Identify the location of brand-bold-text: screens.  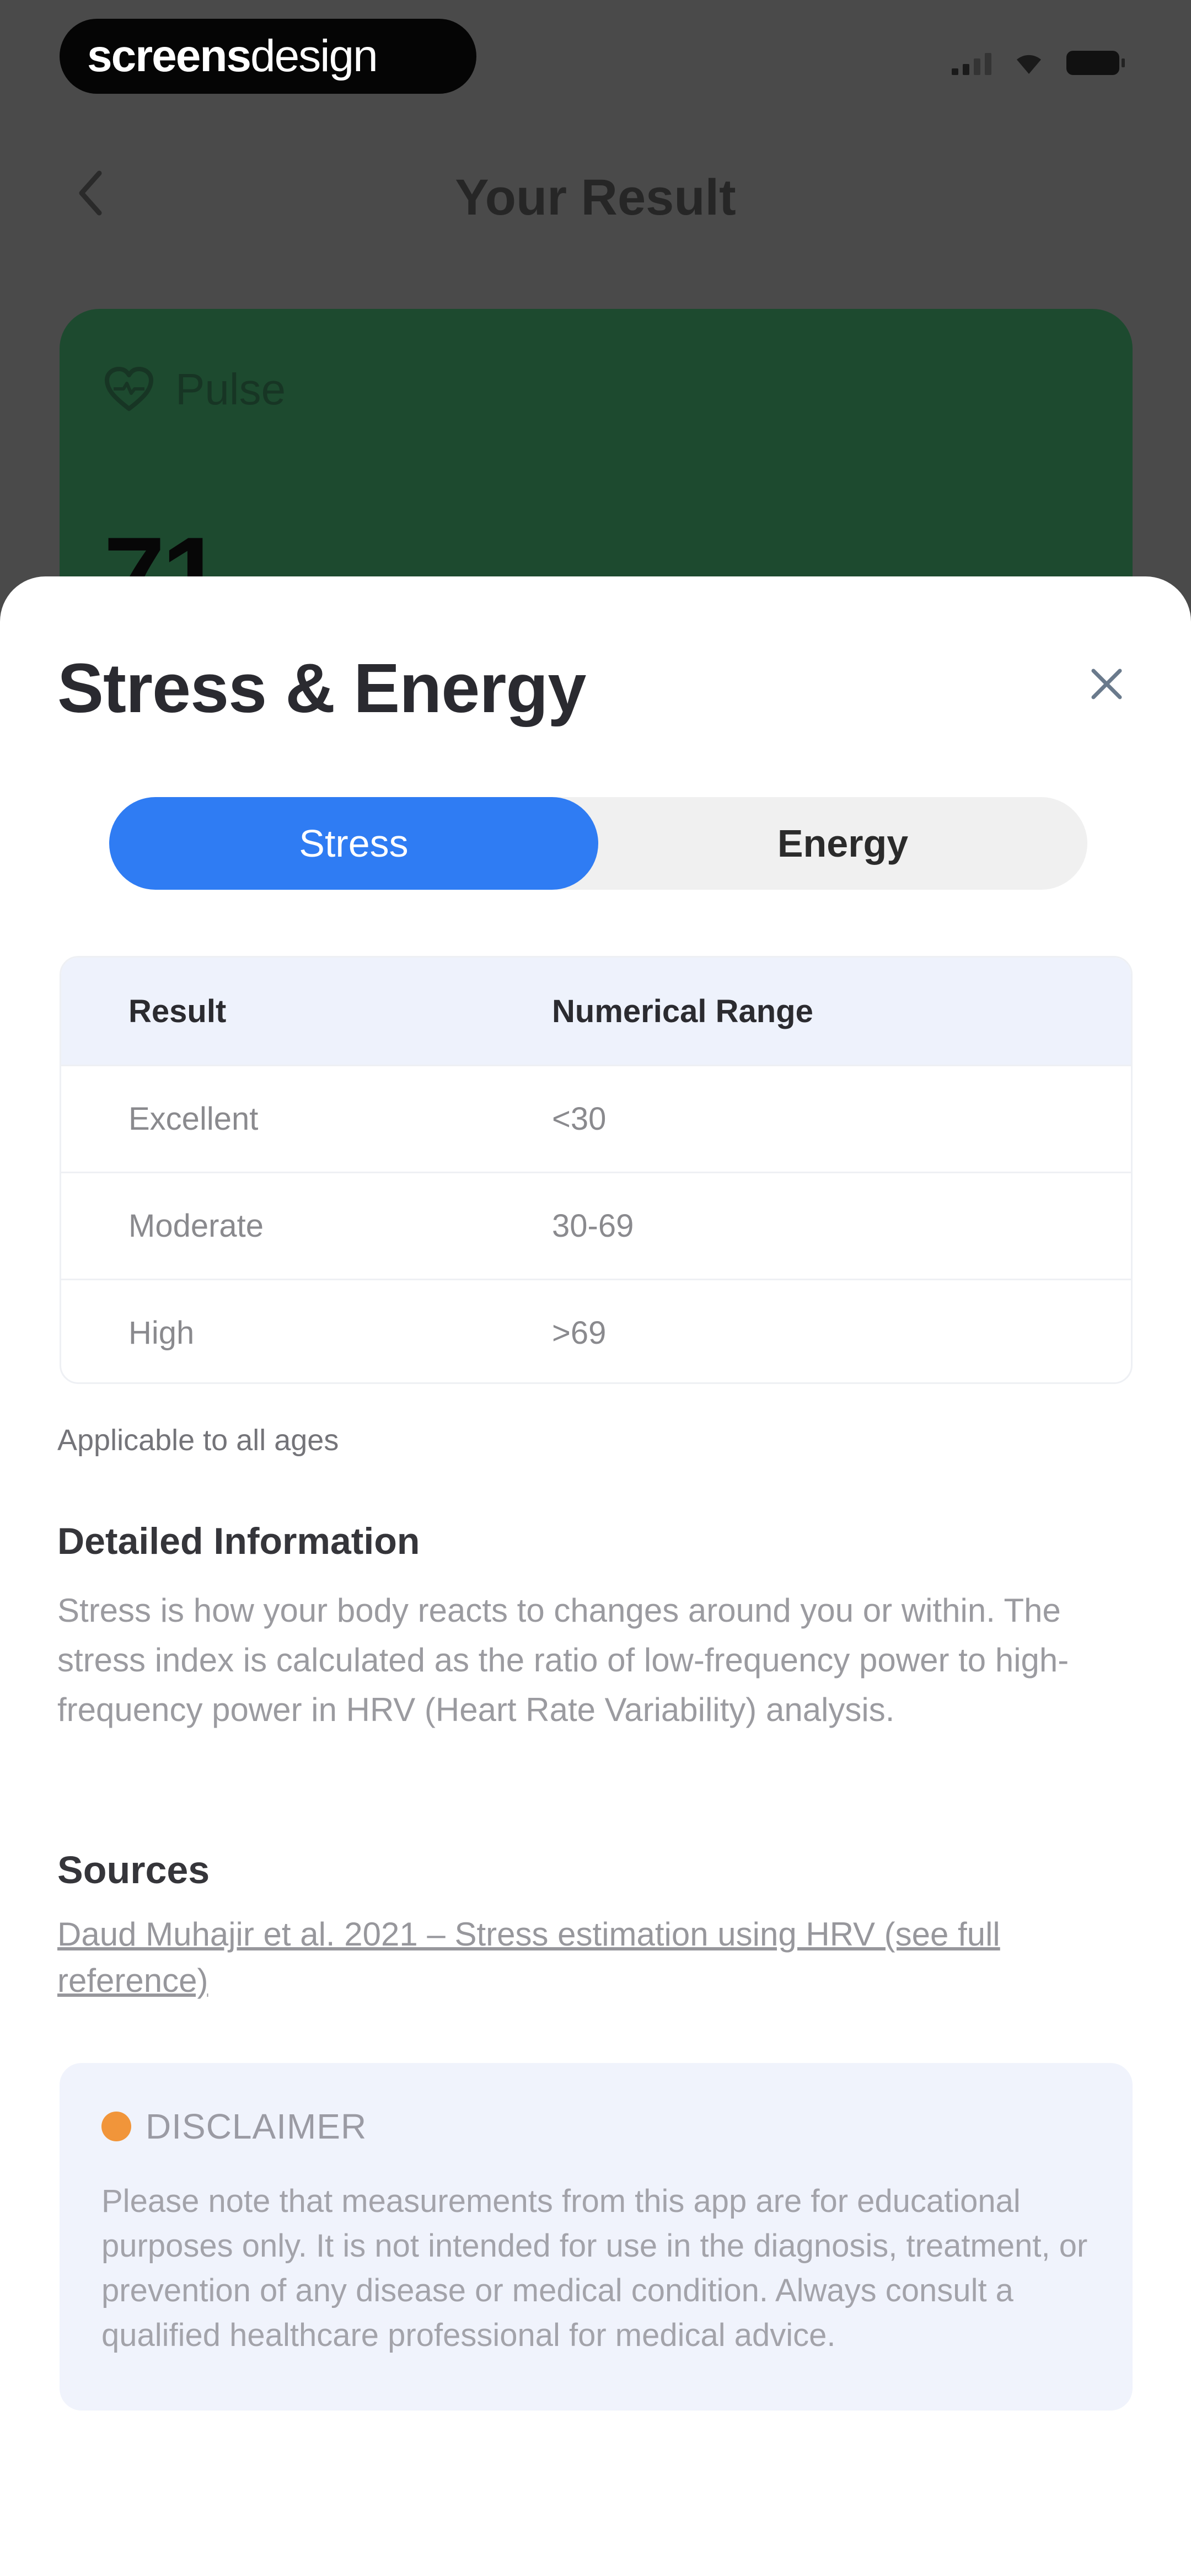
(169, 56).